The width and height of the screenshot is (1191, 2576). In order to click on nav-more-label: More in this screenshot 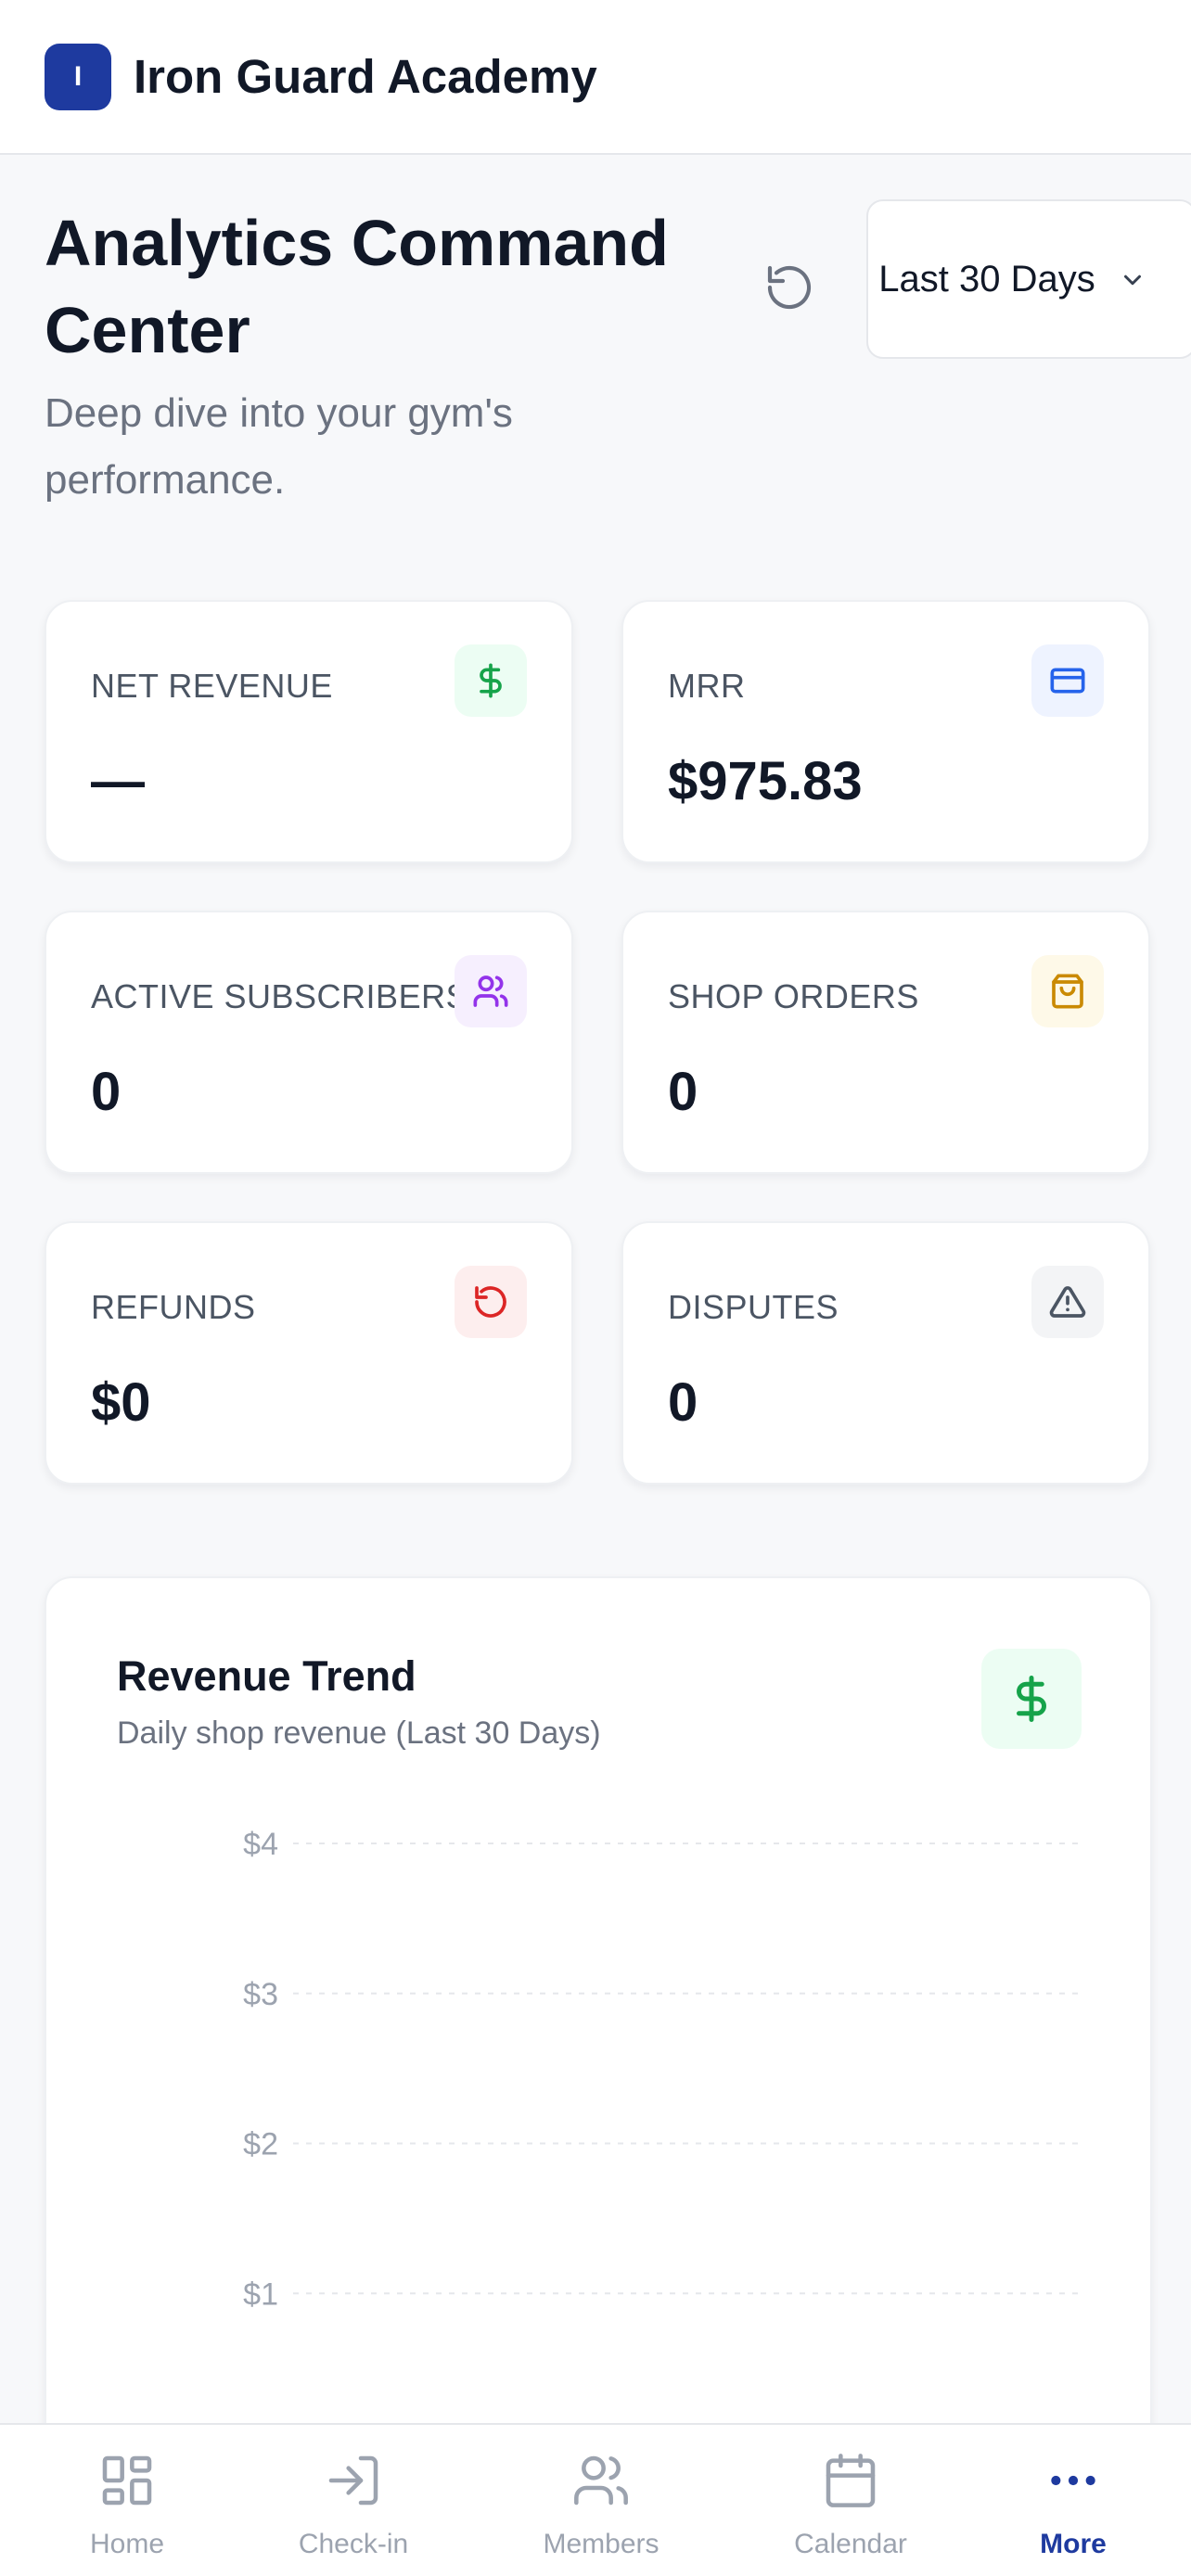, I will do `click(1073, 2544)`.